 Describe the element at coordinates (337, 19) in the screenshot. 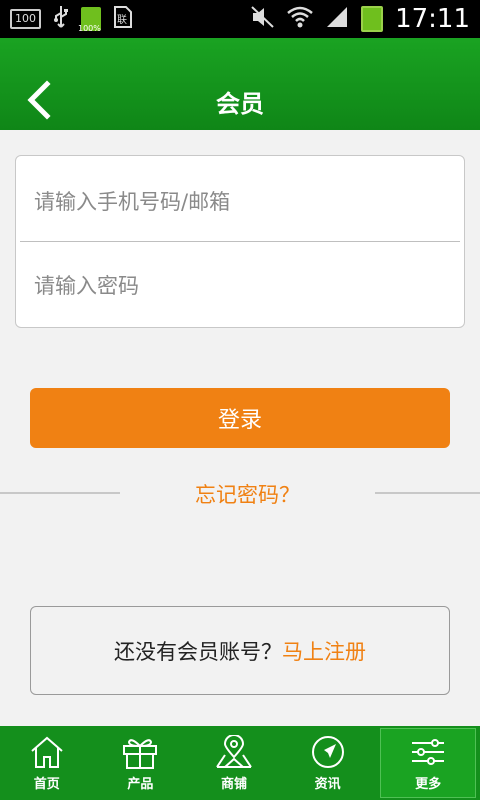

I see `cell-signal-icon` at that location.